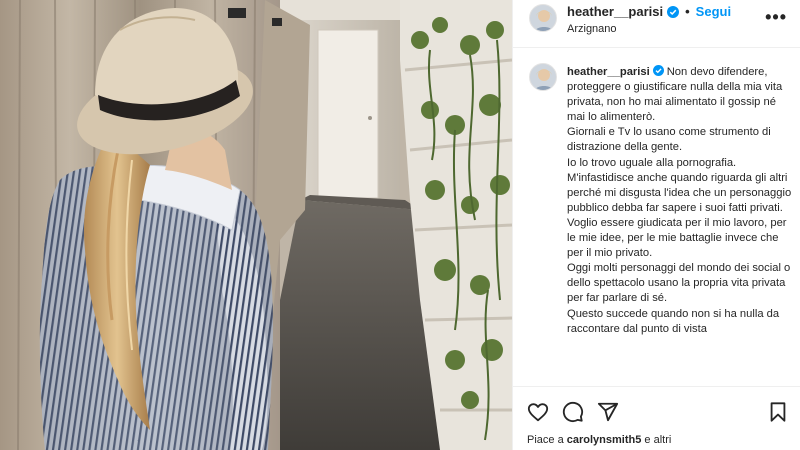 The width and height of the screenshot is (800, 450). Describe the element at coordinates (608, 72) in the screenshot. I see `caption-username: heather__parisi` at that location.